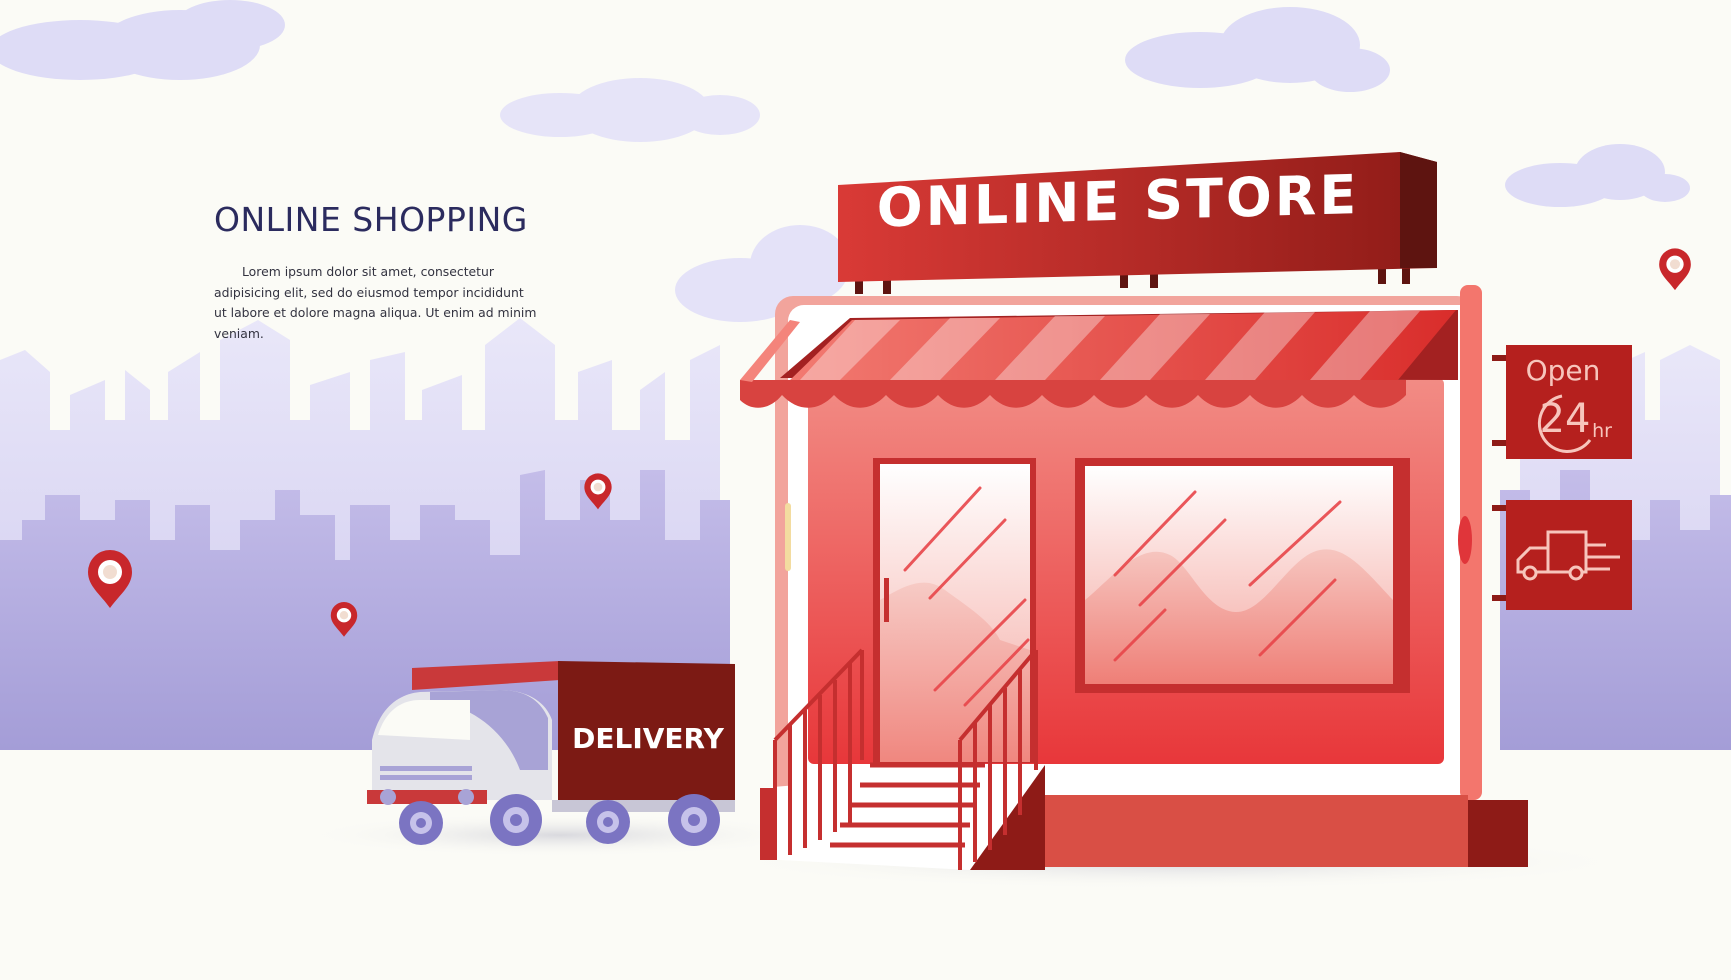 The width and height of the screenshot is (1731, 980). Describe the element at coordinates (1602, 431) in the screenshot. I see `hours-sign-unit: hr` at that location.